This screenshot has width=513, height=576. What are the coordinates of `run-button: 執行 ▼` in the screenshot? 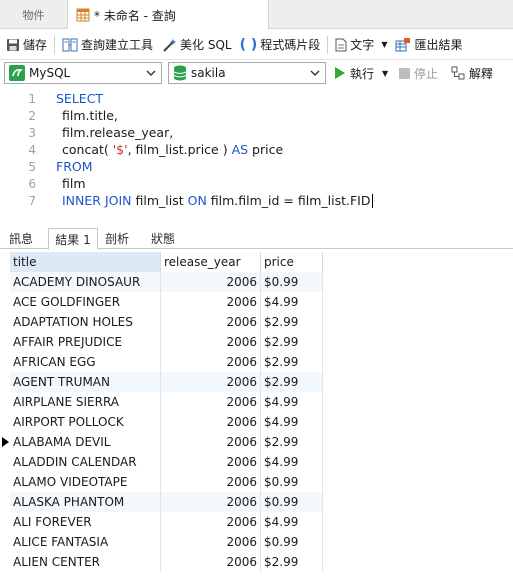 It's located at (361, 73).